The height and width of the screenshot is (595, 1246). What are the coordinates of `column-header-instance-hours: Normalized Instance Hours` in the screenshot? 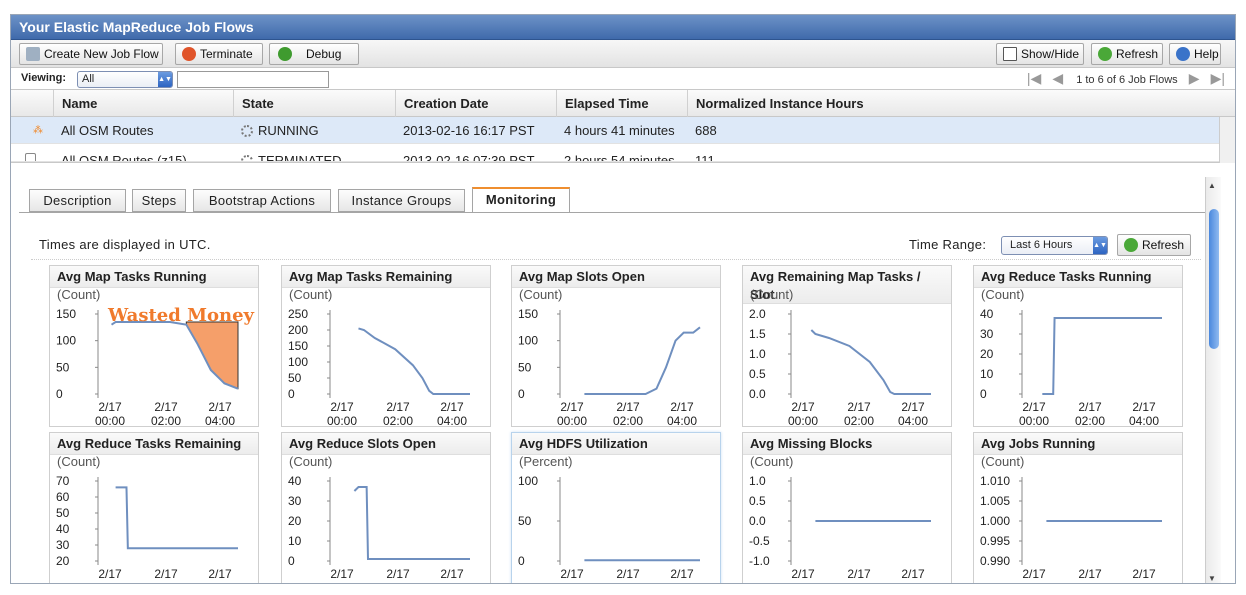 It's located at (952, 103).